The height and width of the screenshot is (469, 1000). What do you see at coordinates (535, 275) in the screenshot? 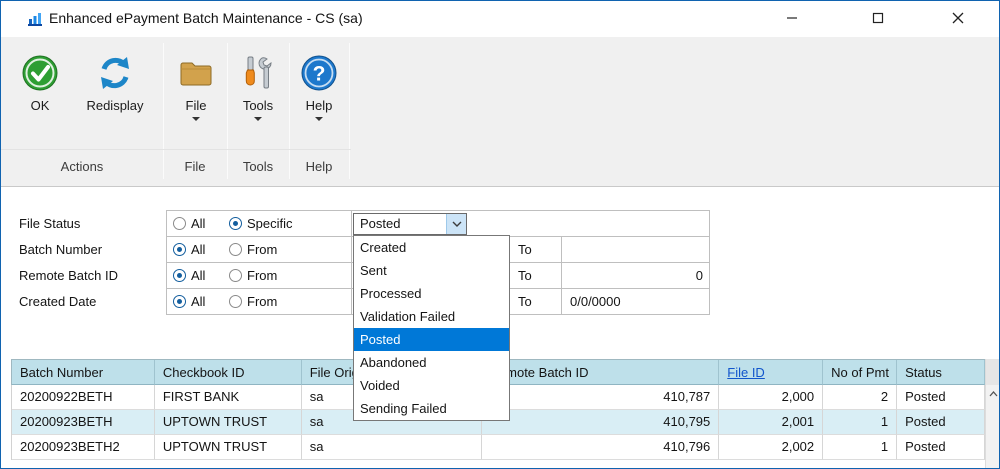
I see `remote-batch-id-to-label: To` at bounding box center [535, 275].